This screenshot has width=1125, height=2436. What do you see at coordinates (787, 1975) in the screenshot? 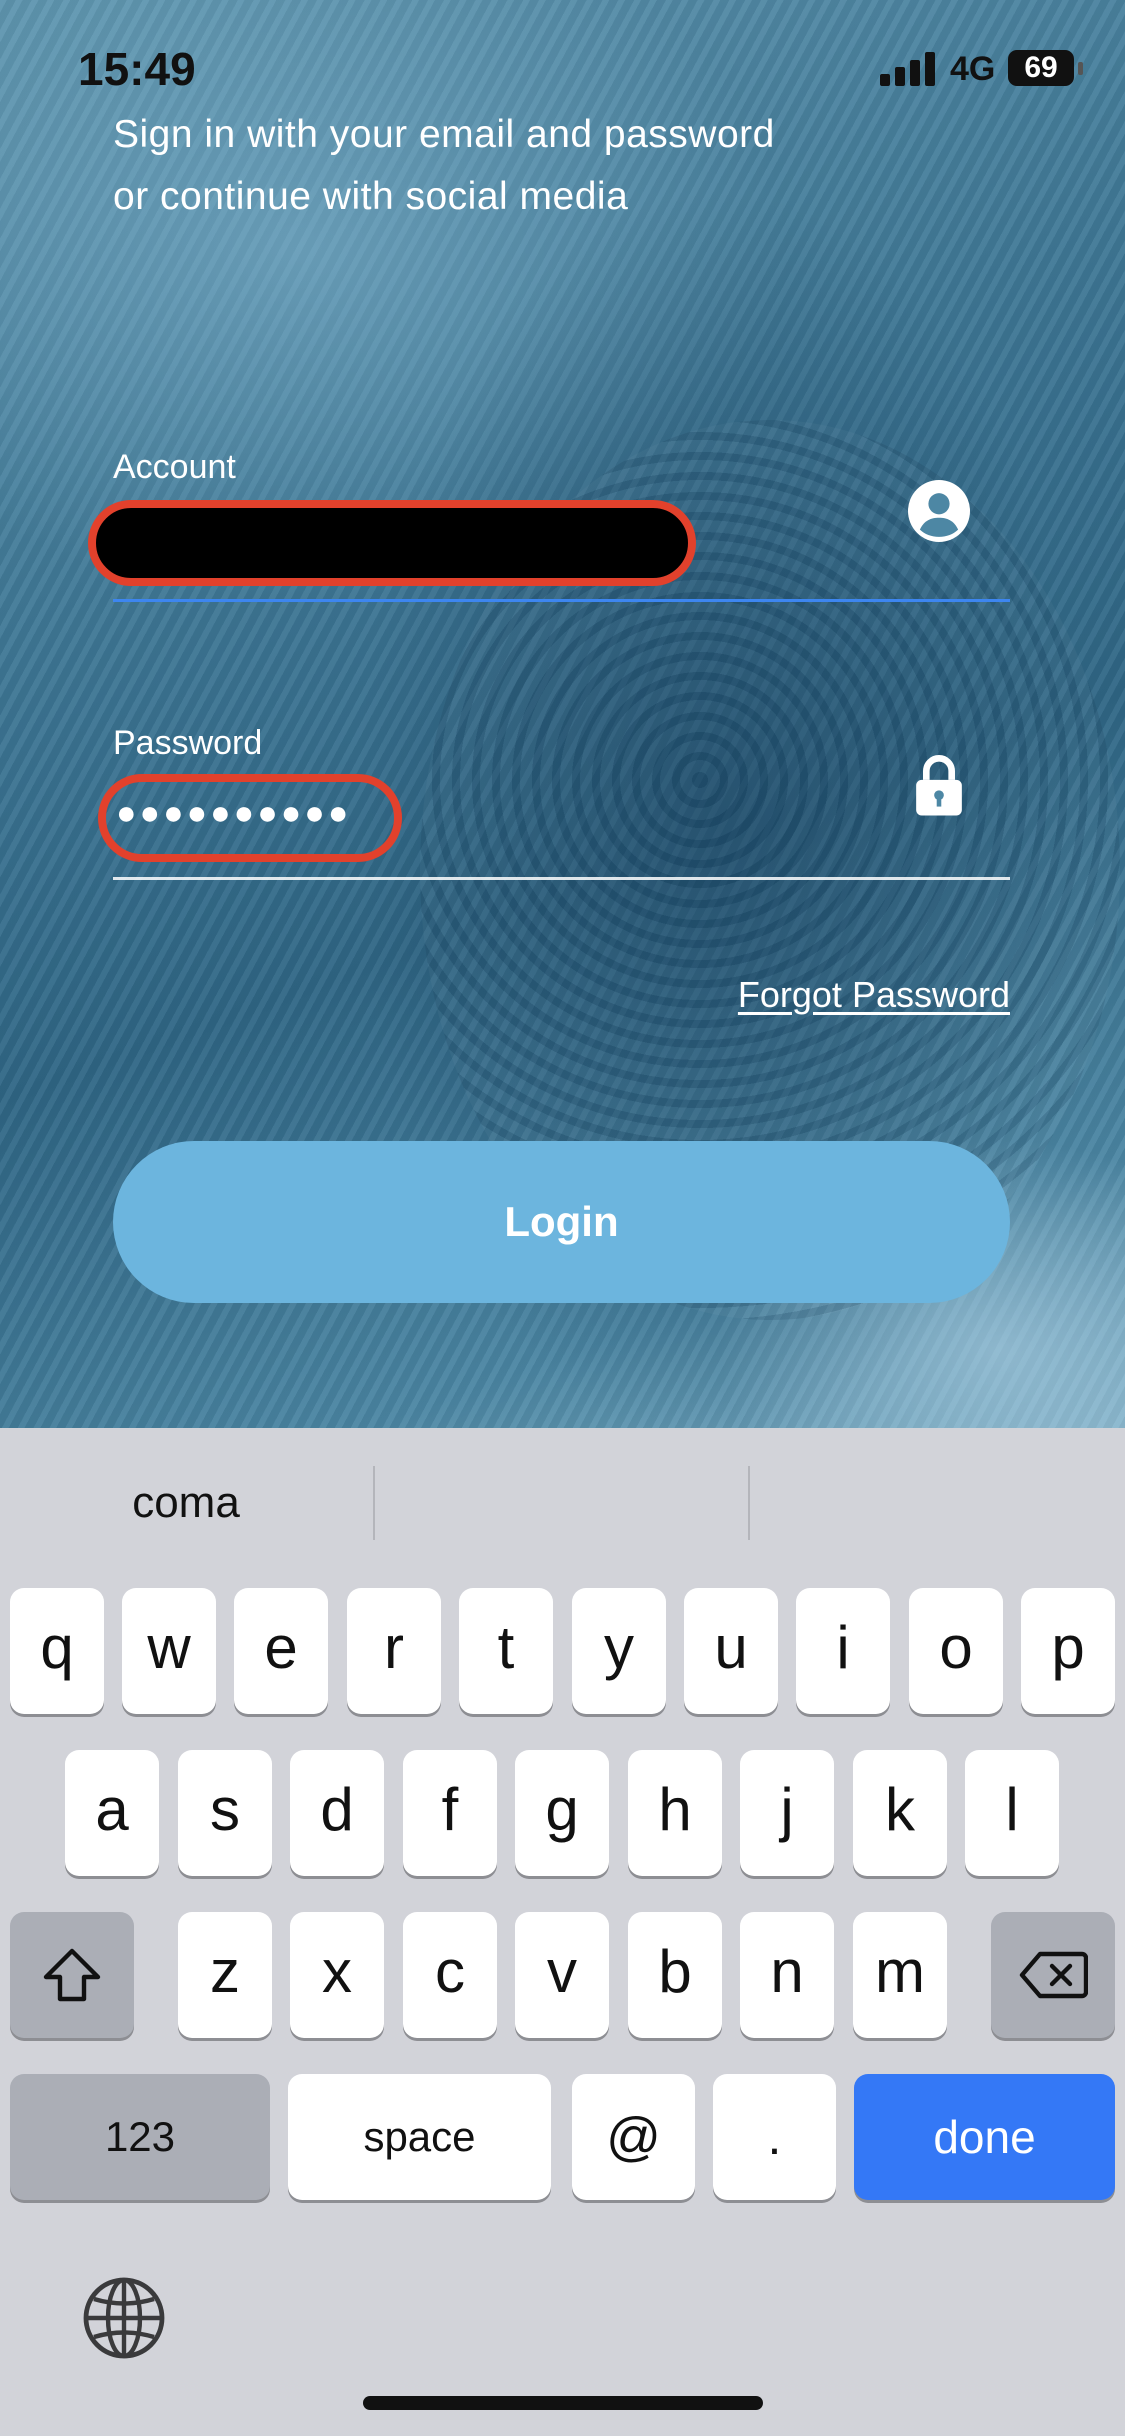
I see `key-n: n` at bounding box center [787, 1975].